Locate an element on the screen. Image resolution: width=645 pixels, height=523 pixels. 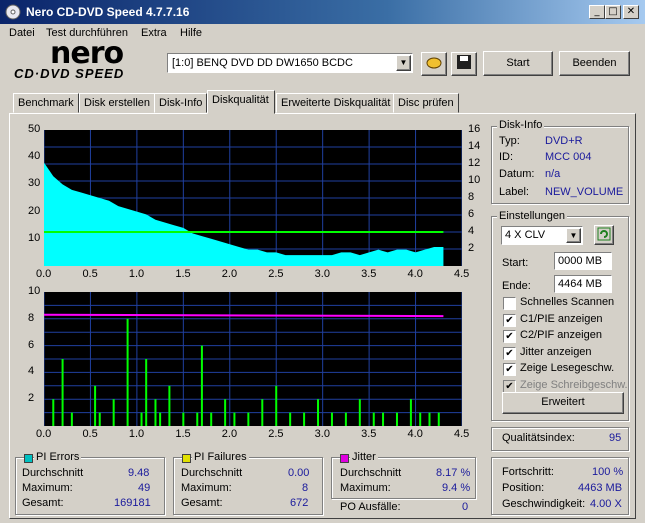
checkbox-label-4: Zeige Lesegeschw. is located at coordinates (567, 368).